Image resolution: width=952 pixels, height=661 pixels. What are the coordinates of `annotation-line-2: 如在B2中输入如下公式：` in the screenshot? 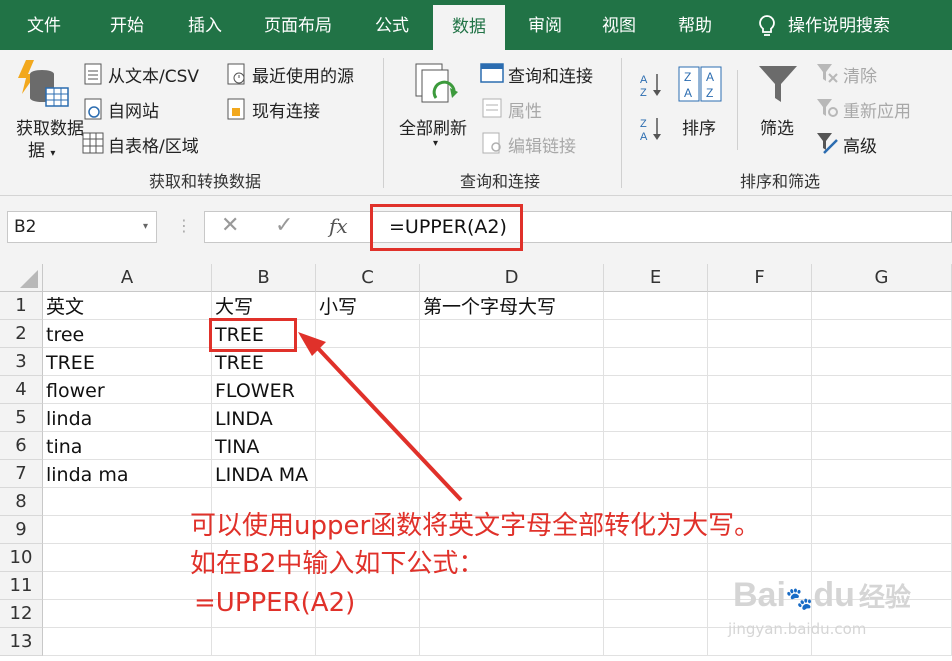 It's located at (337, 564).